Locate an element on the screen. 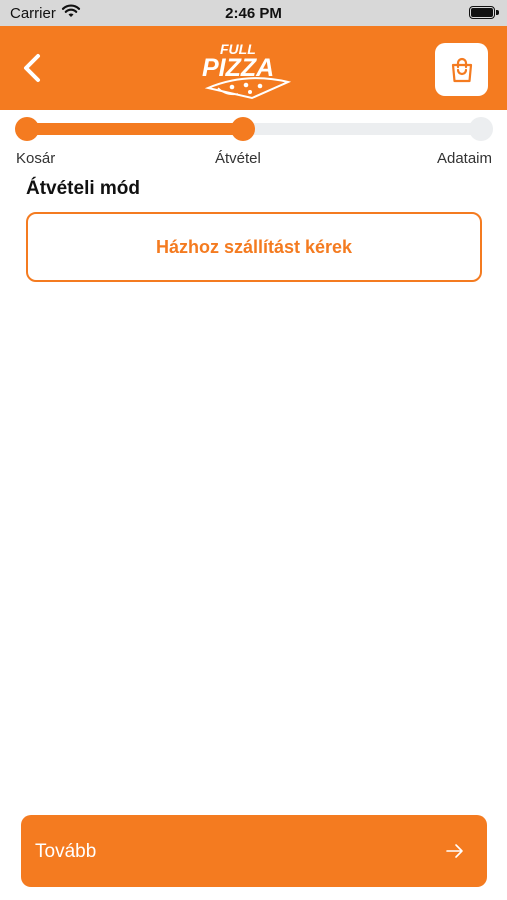  chevron-left-icon is located at coordinates (32, 68).